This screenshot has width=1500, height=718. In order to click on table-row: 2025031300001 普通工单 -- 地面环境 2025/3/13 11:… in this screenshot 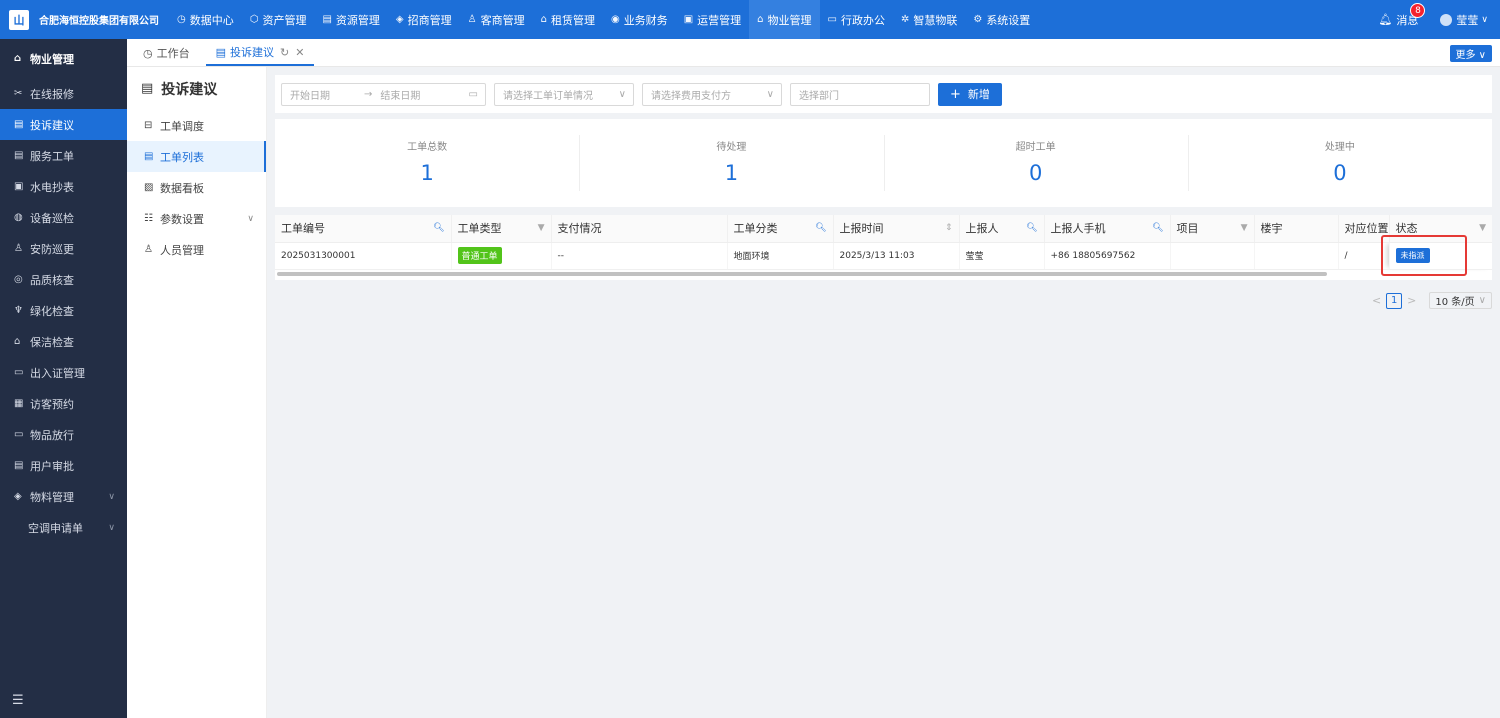, I will do `click(883, 256)`.